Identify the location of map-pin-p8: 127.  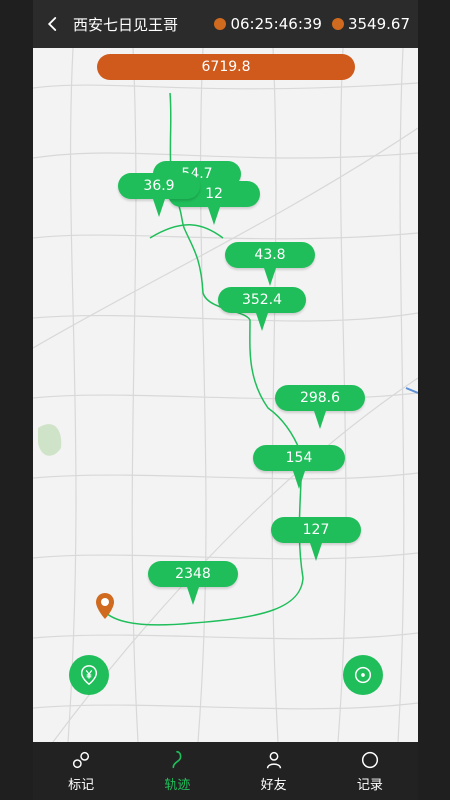
(316, 539).